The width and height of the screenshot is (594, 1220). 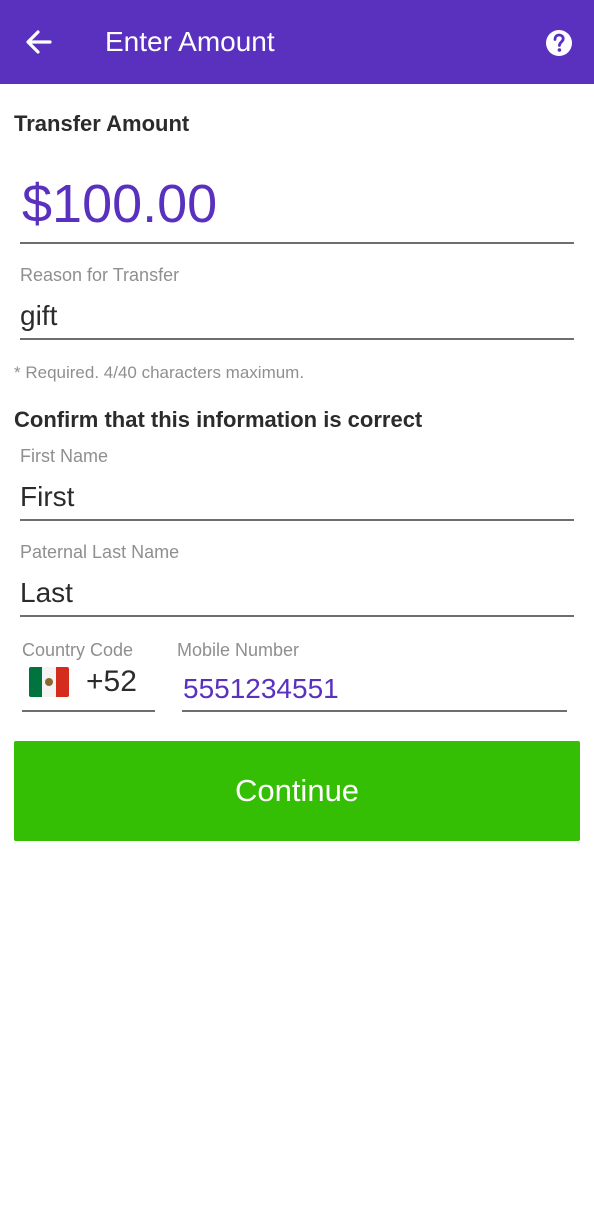 I want to click on continue-button: Continue, so click(x=297, y=791).